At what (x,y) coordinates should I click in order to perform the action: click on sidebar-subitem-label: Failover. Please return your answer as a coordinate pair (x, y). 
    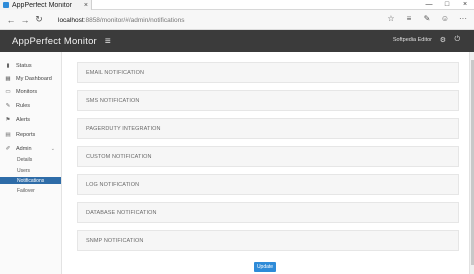
    Looking at the image, I should click on (26, 190).